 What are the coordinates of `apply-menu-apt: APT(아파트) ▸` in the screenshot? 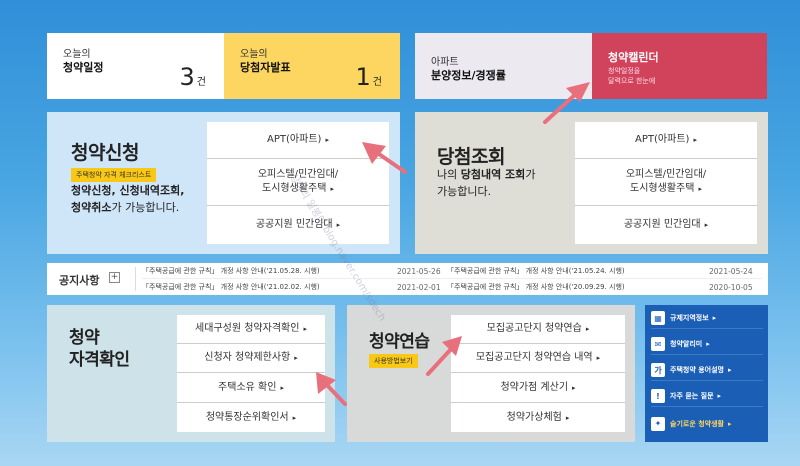 It's located at (298, 140).